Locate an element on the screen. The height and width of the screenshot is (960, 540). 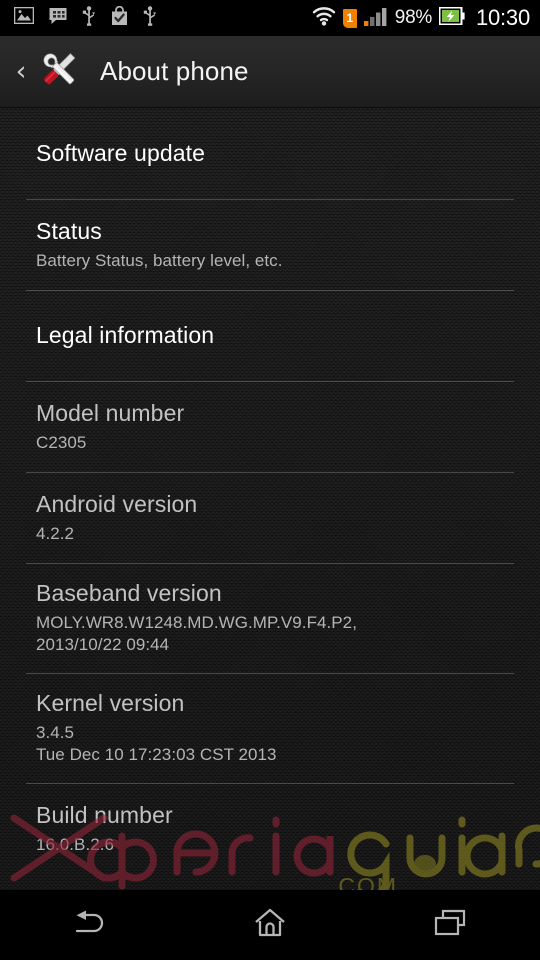
back-arrow-icon is located at coordinates (90, 925).